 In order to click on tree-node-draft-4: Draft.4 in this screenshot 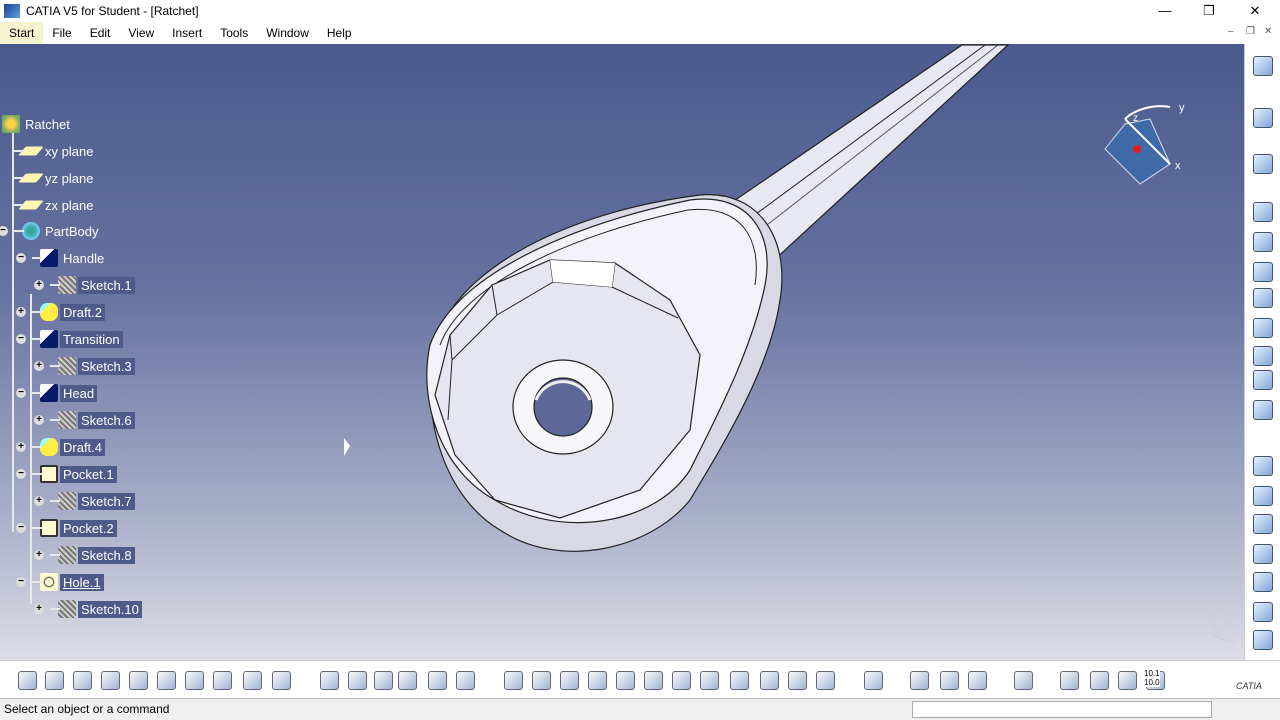, I will do `click(73, 447)`.